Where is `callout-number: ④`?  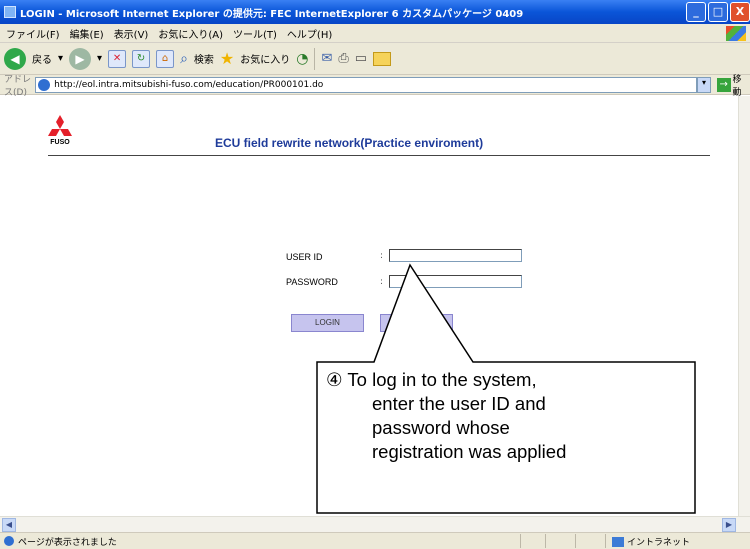
callout-number: ④ is located at coordinates (334, 379).